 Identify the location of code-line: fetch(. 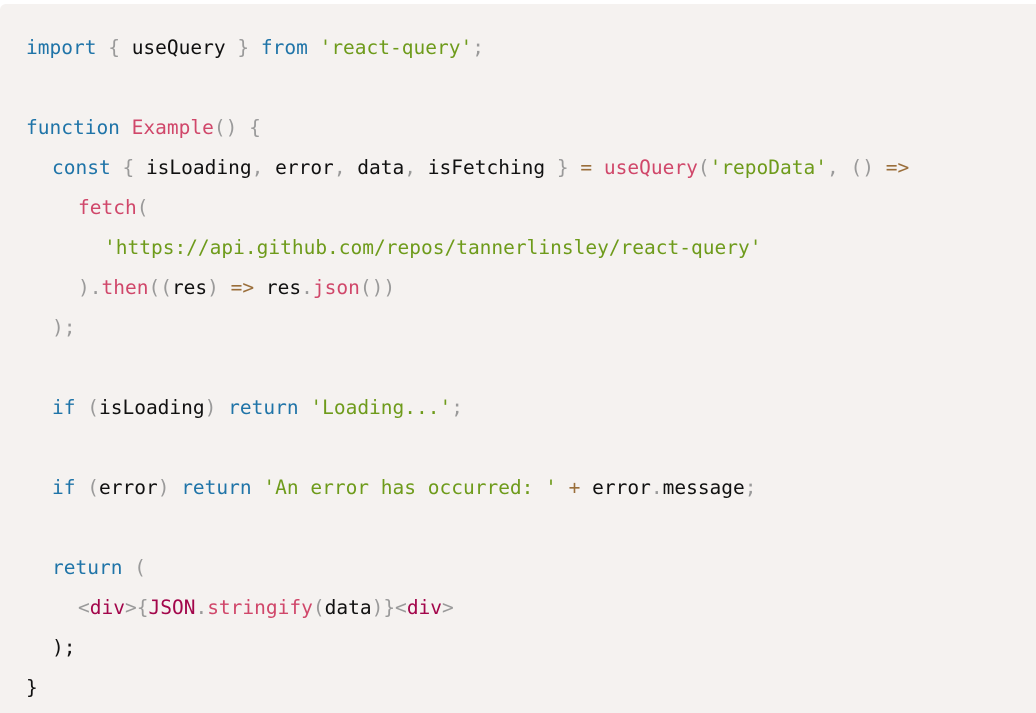
(531, 208).